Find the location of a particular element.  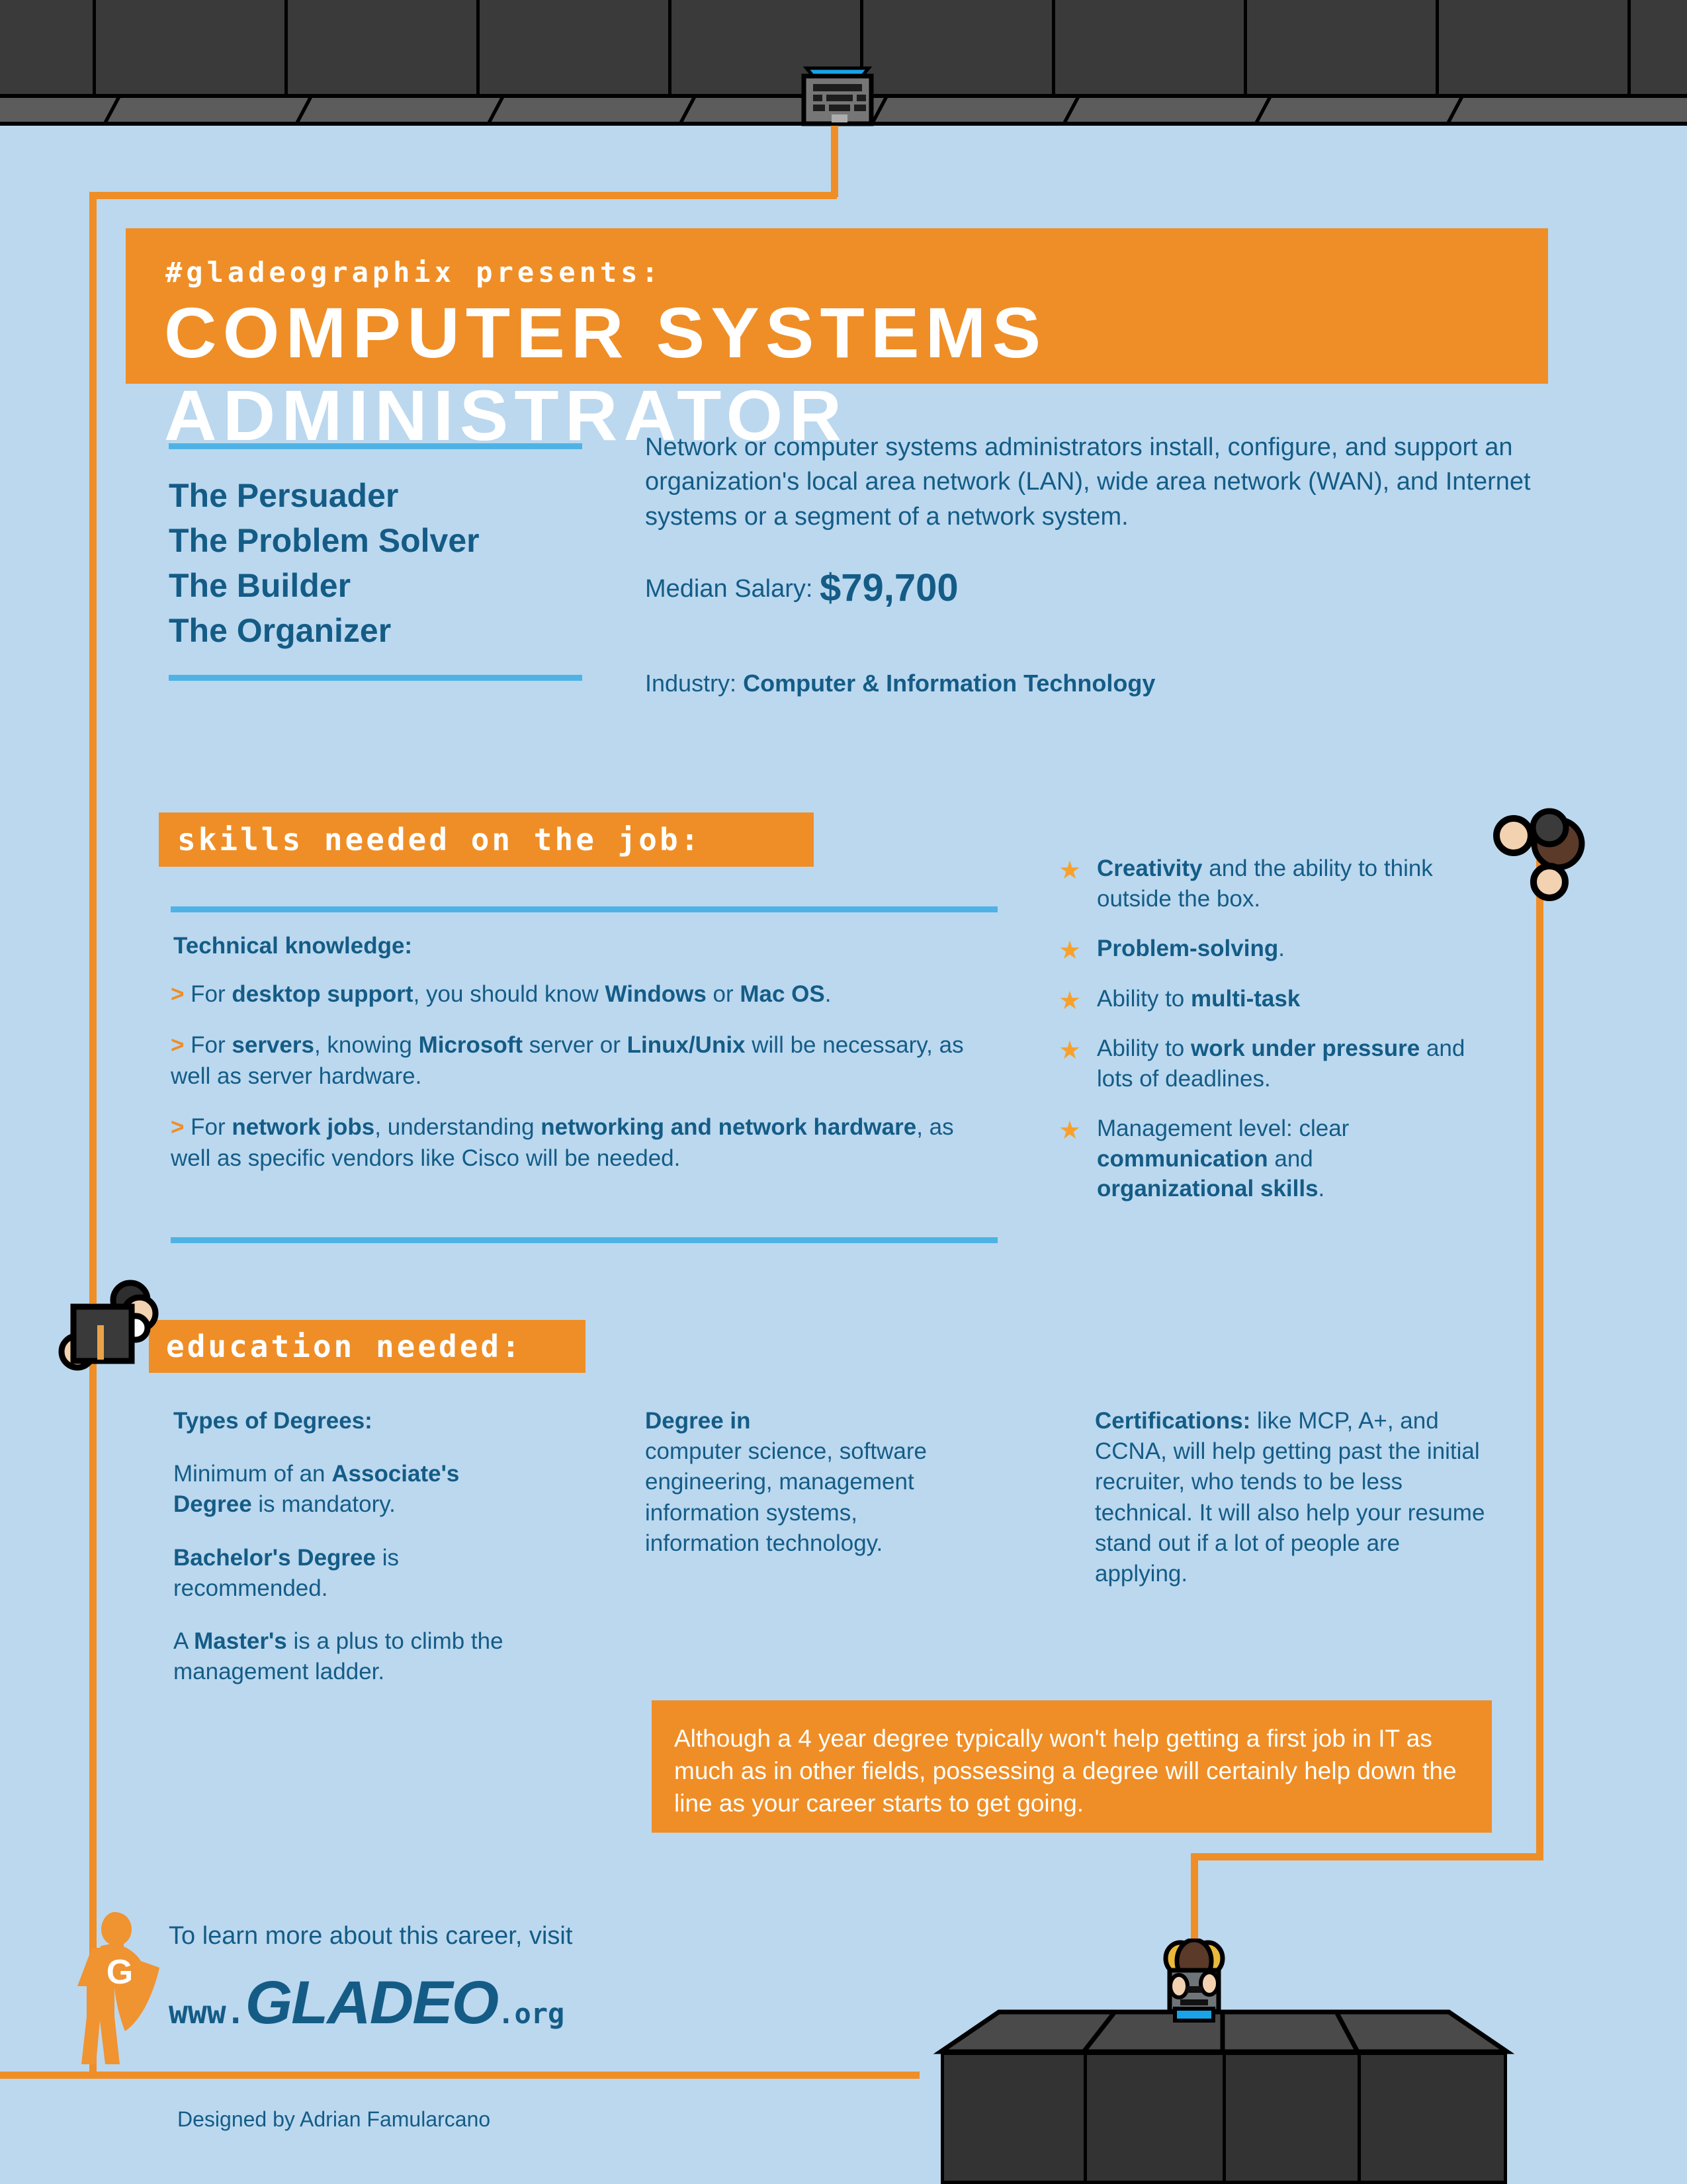

industry-value: Computer & Information Technology is located at coordinates (949, 684).